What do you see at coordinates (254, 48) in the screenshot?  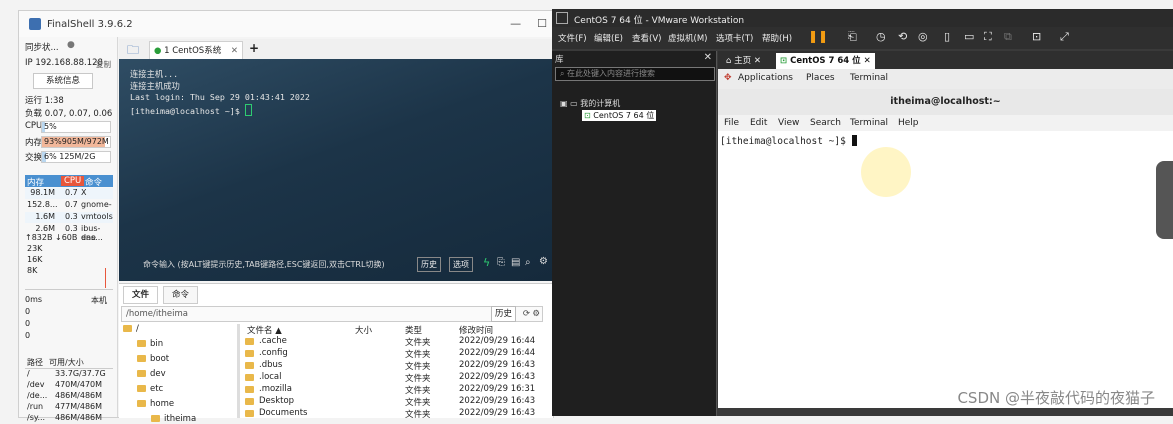 I see `add-tab-icon: +` at bounding box center [254, 48].